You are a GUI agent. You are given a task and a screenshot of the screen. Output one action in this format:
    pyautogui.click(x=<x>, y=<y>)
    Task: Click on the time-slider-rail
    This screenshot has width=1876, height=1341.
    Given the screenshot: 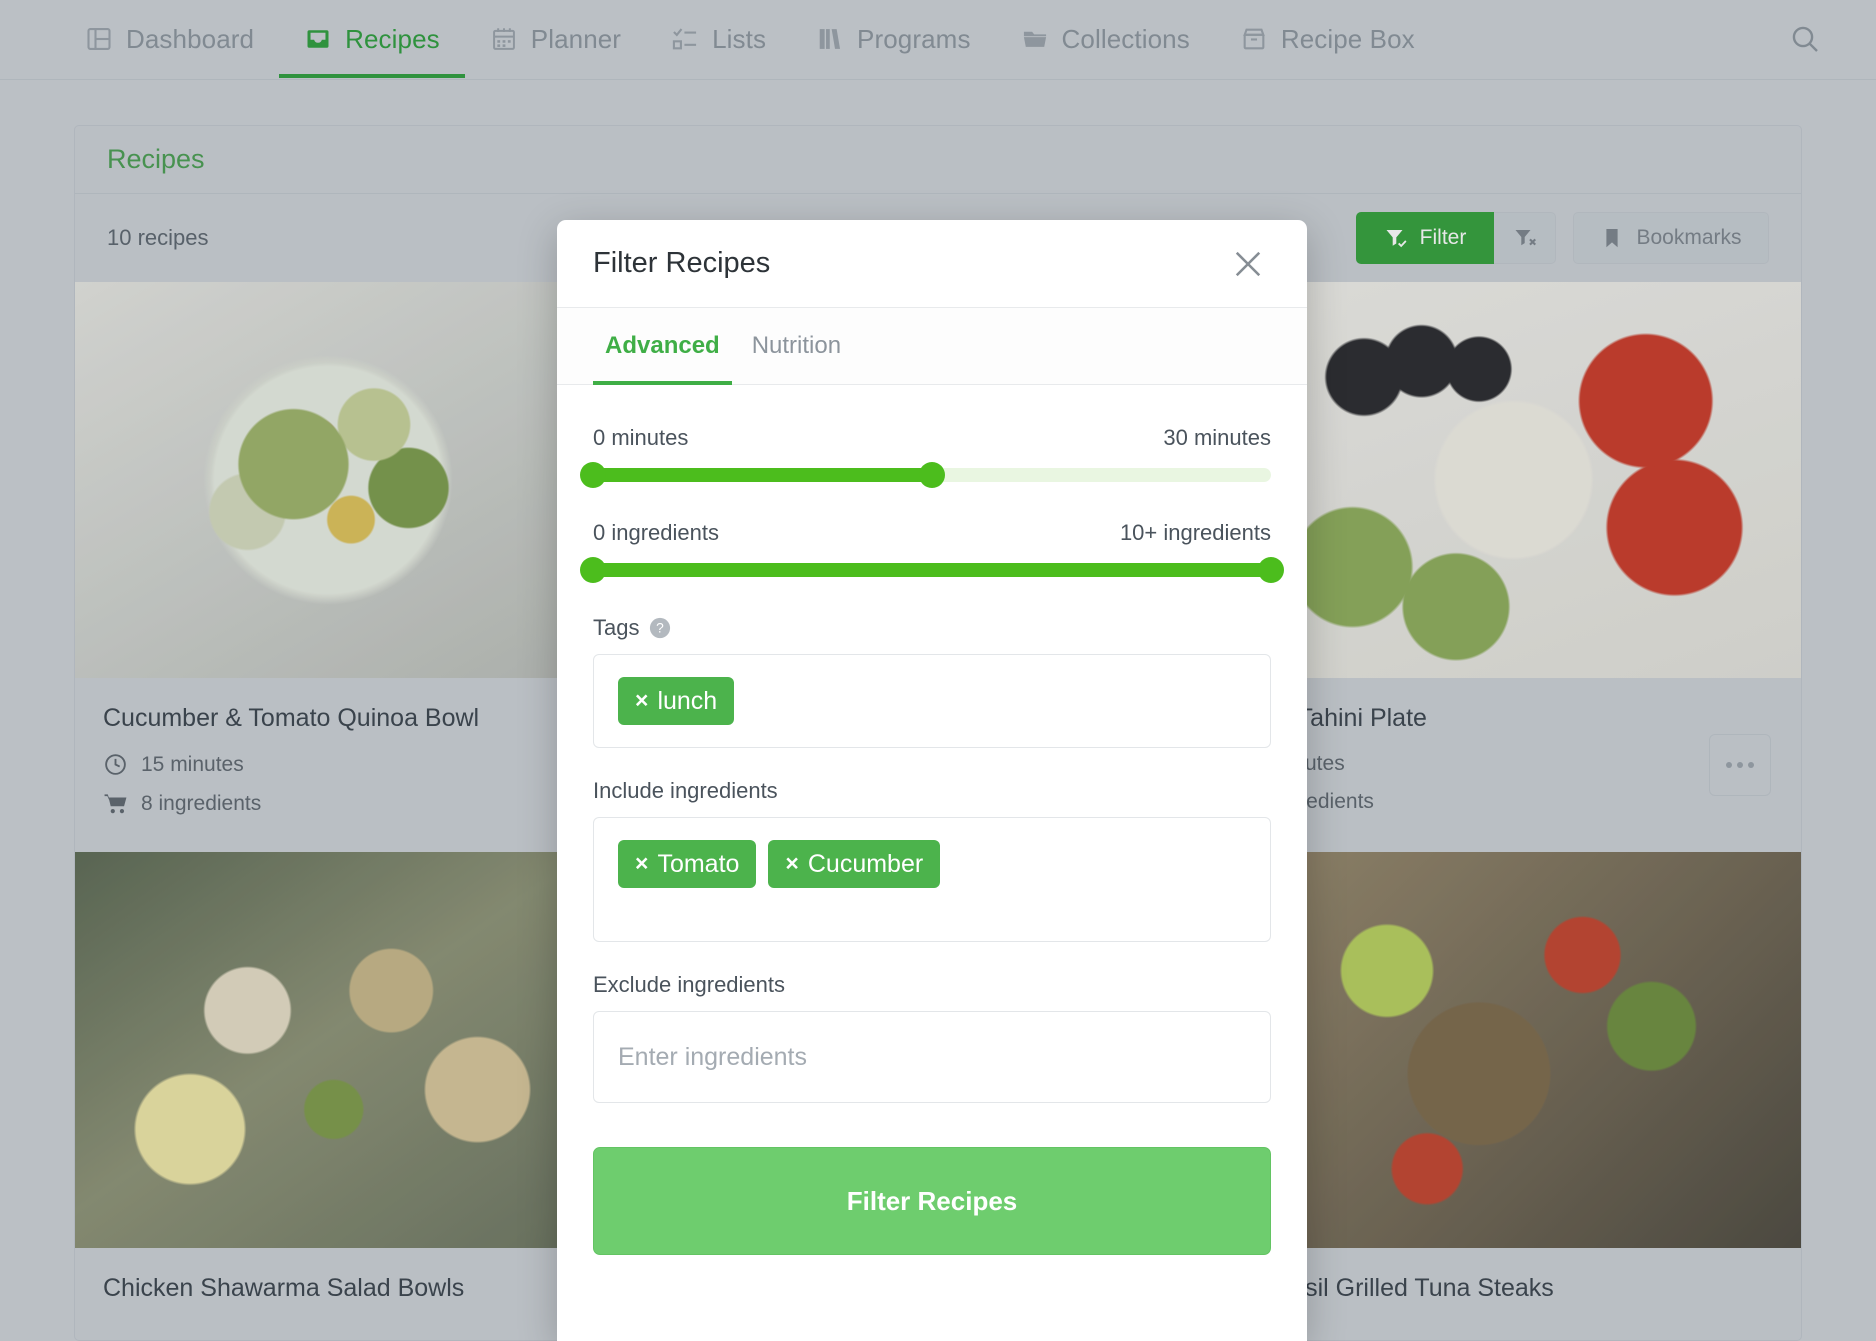 What is the action you would take?
    pyautogui.click(x=925, y=475)
    